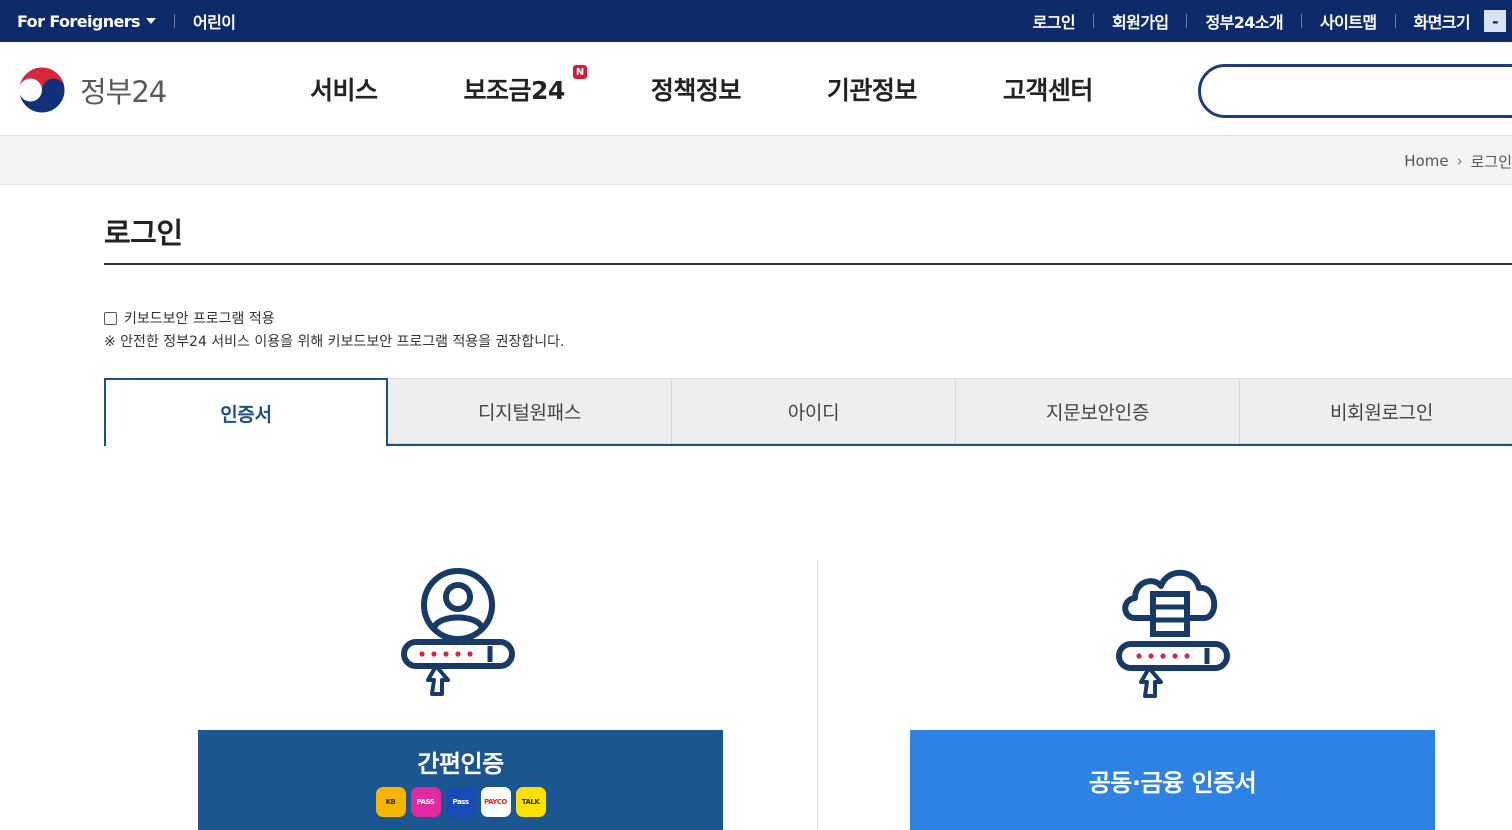  I want to click on for-foreigners-dropdown: For Foreigners, so click(79, 21).